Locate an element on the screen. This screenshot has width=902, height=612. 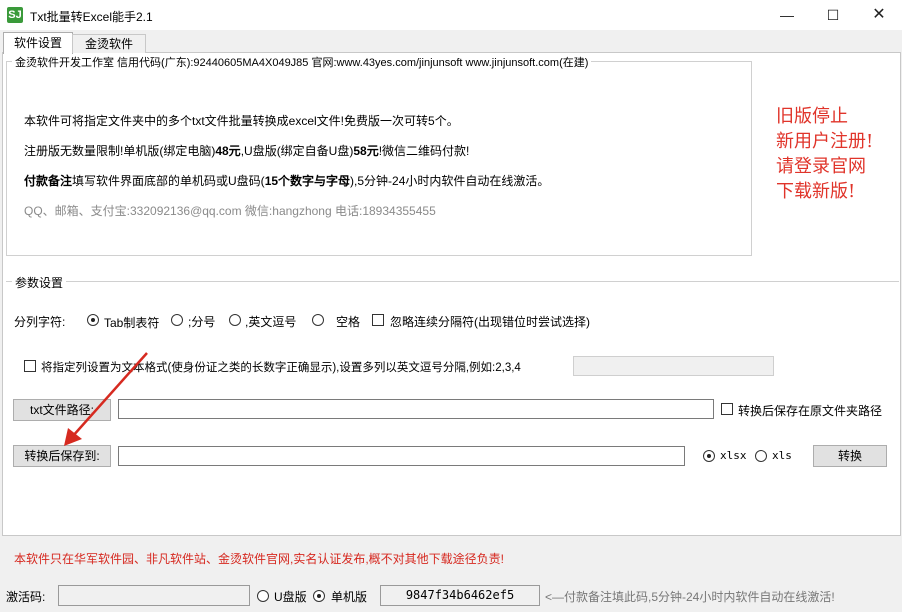
radio-comma is located at coordinates (235, 320).